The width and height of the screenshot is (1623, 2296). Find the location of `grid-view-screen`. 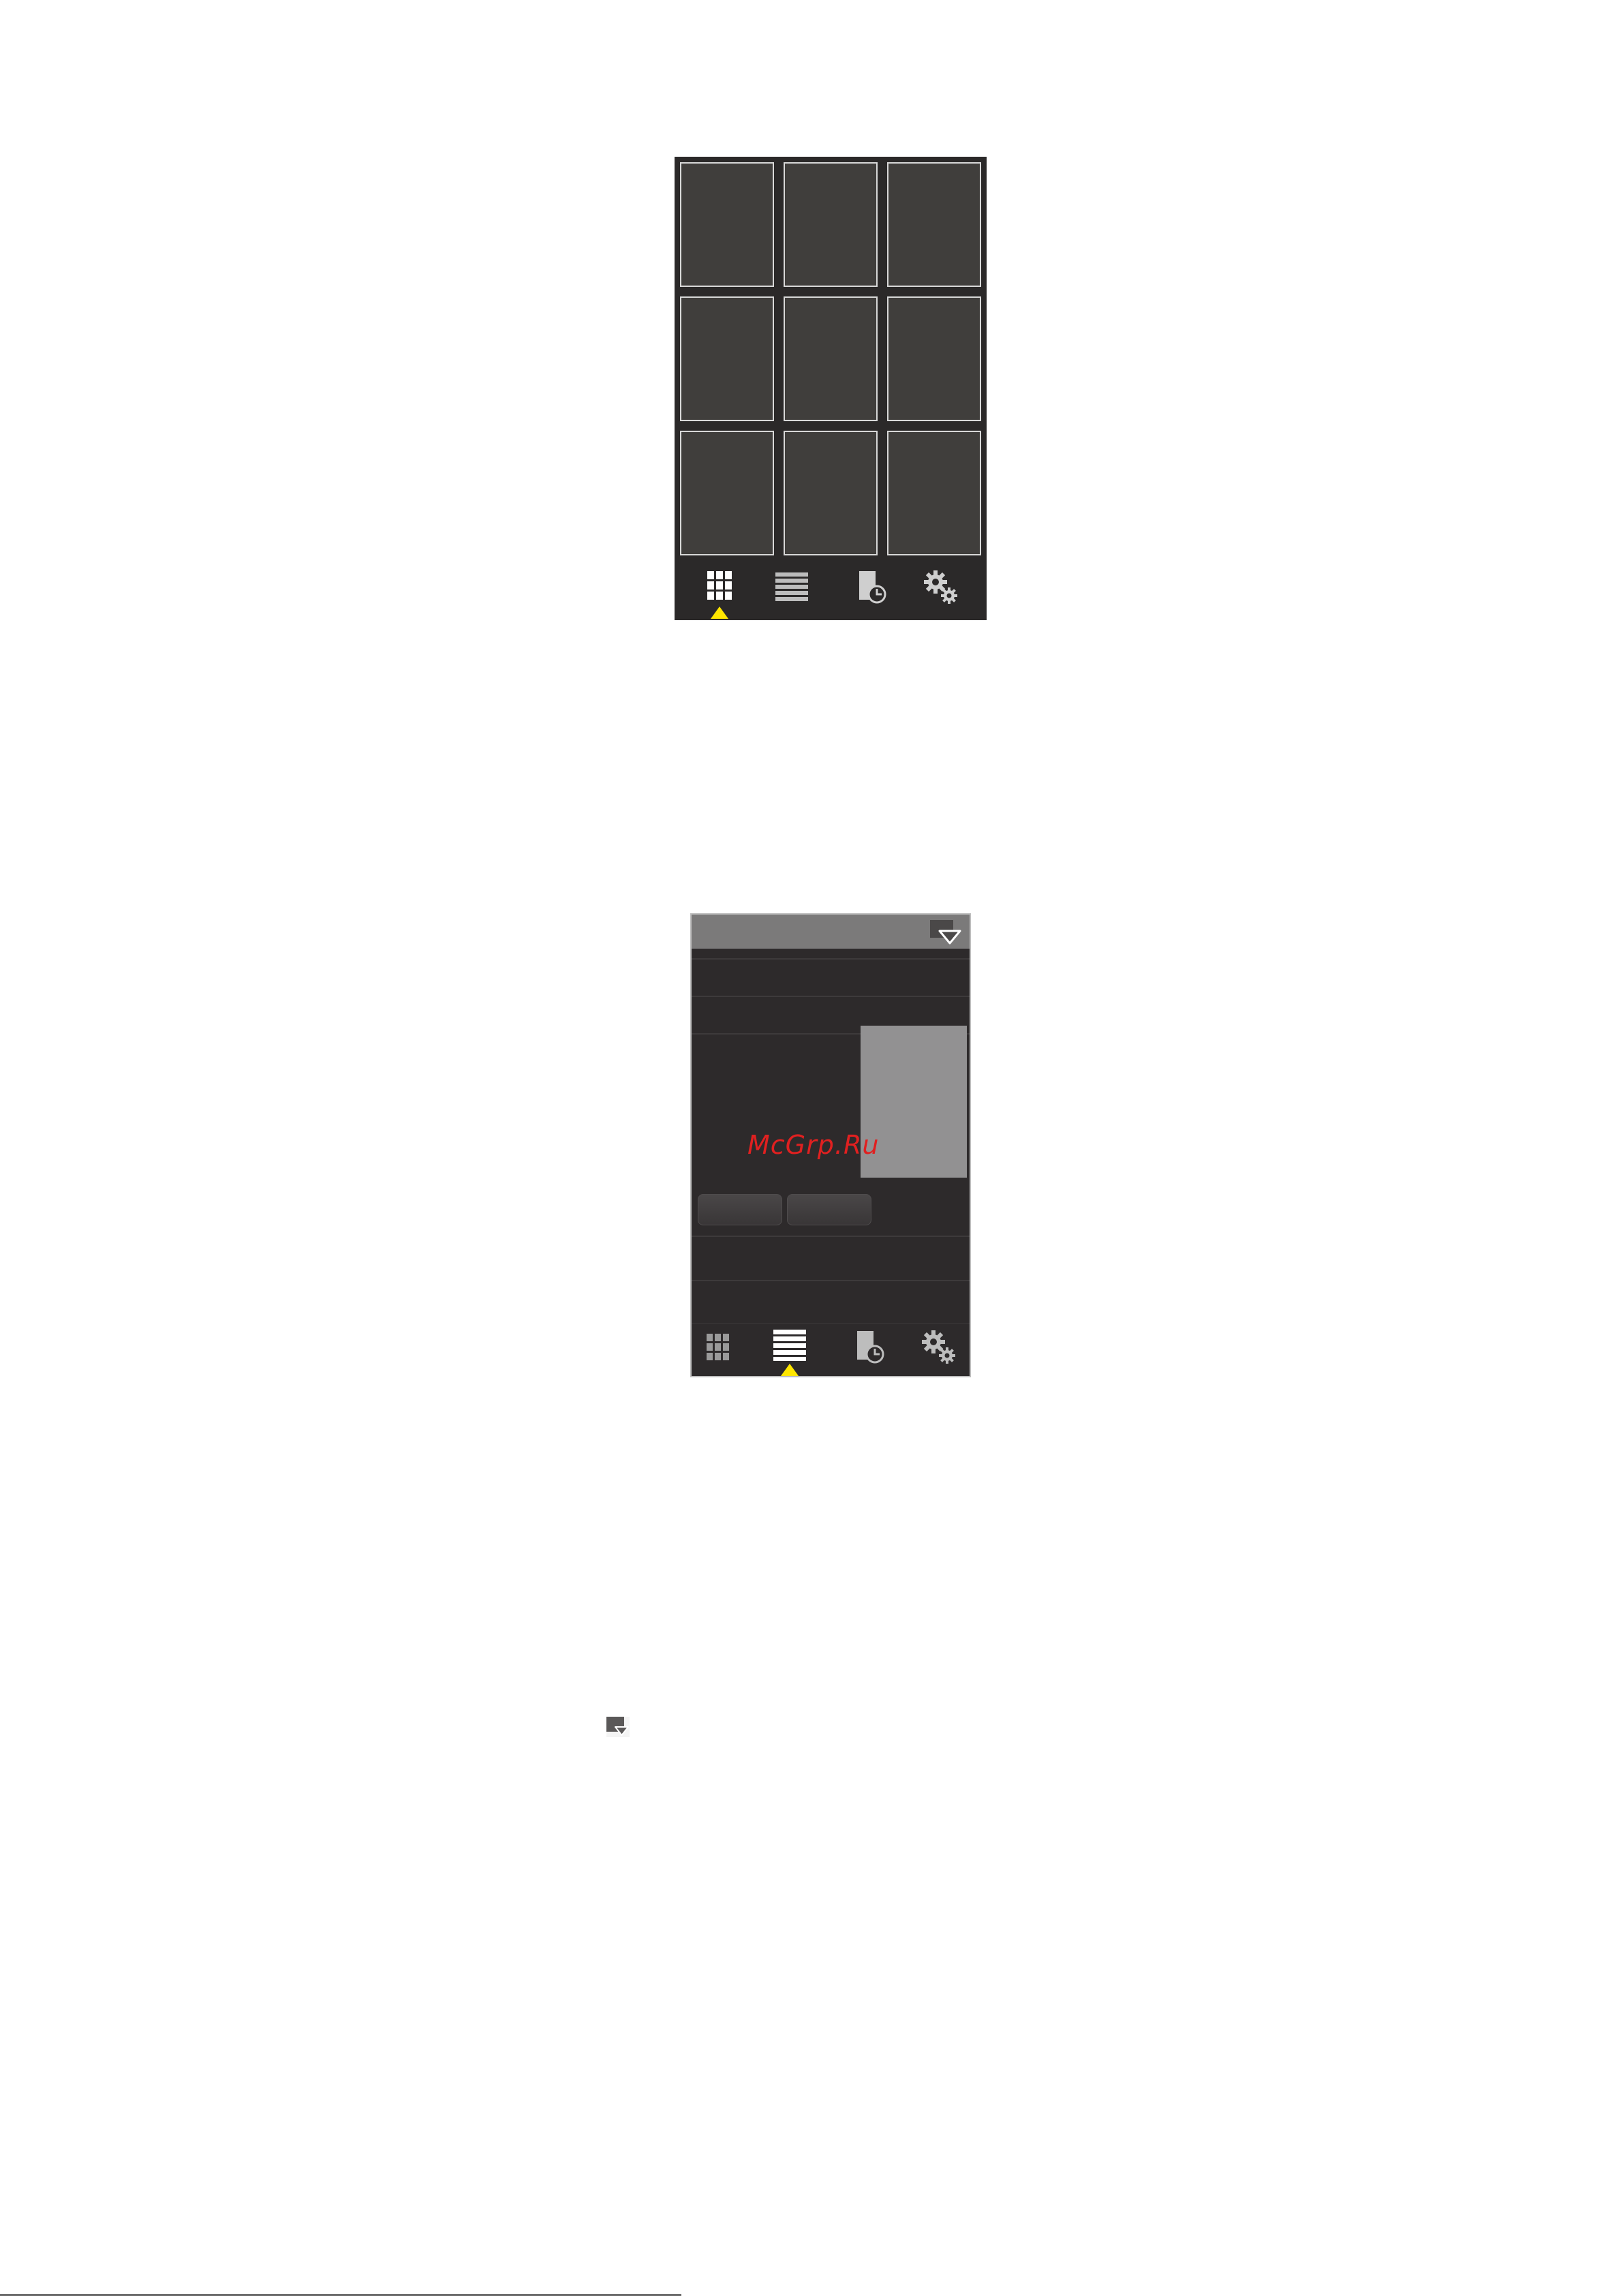

grid-view-screen is located at coordinates (831, 388).